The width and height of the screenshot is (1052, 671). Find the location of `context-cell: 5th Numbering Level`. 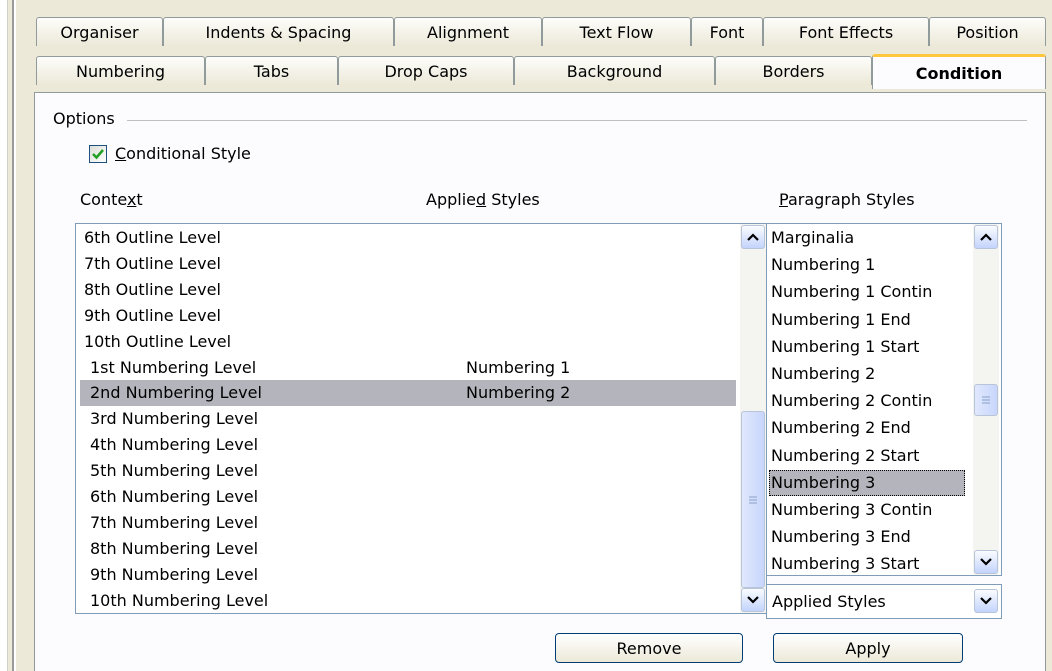

context-cell: 5th Numbering Level is located at coordinates (174, 471).